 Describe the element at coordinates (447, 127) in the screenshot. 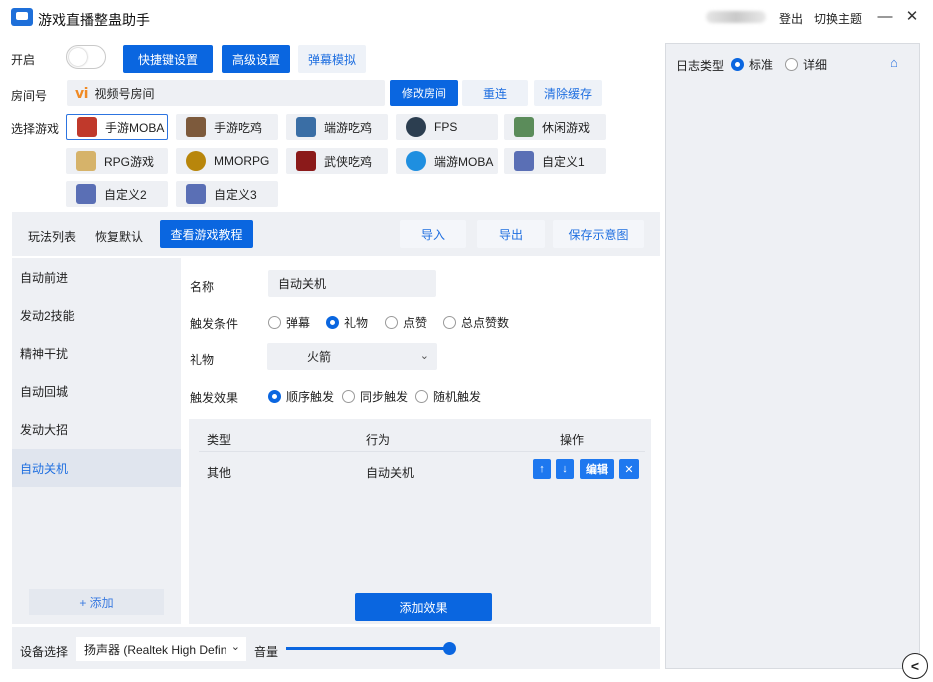

I see `game-item-fps: FPS` at that location.